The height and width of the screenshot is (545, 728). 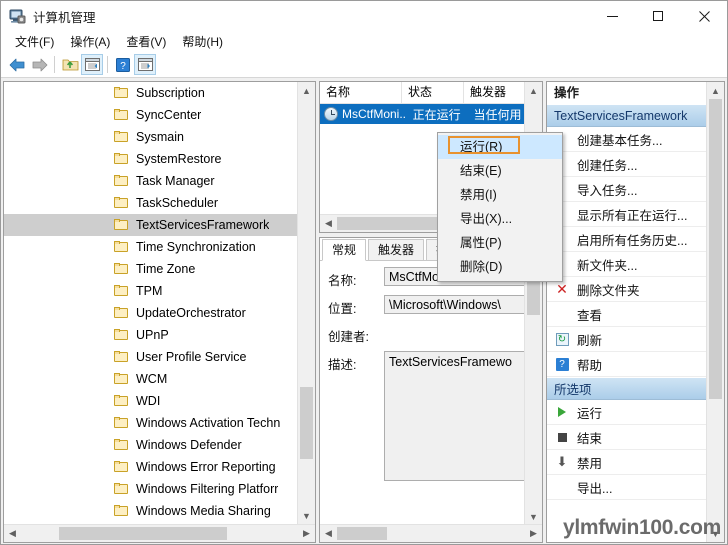 I want to click on context-menu-item: 禁用(I), so click(x=500, y=195).